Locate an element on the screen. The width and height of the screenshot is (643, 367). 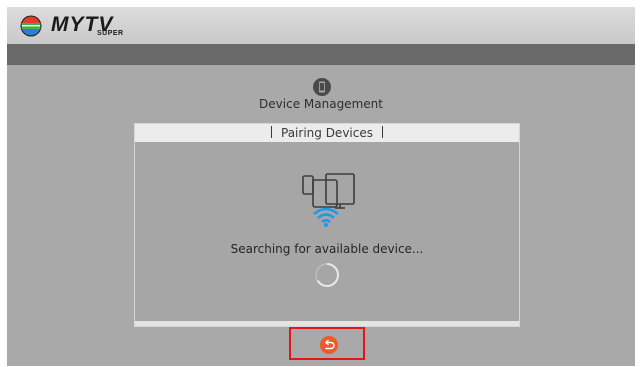
dialog-header: Pairing Devices is located at coordinates (327, 133).